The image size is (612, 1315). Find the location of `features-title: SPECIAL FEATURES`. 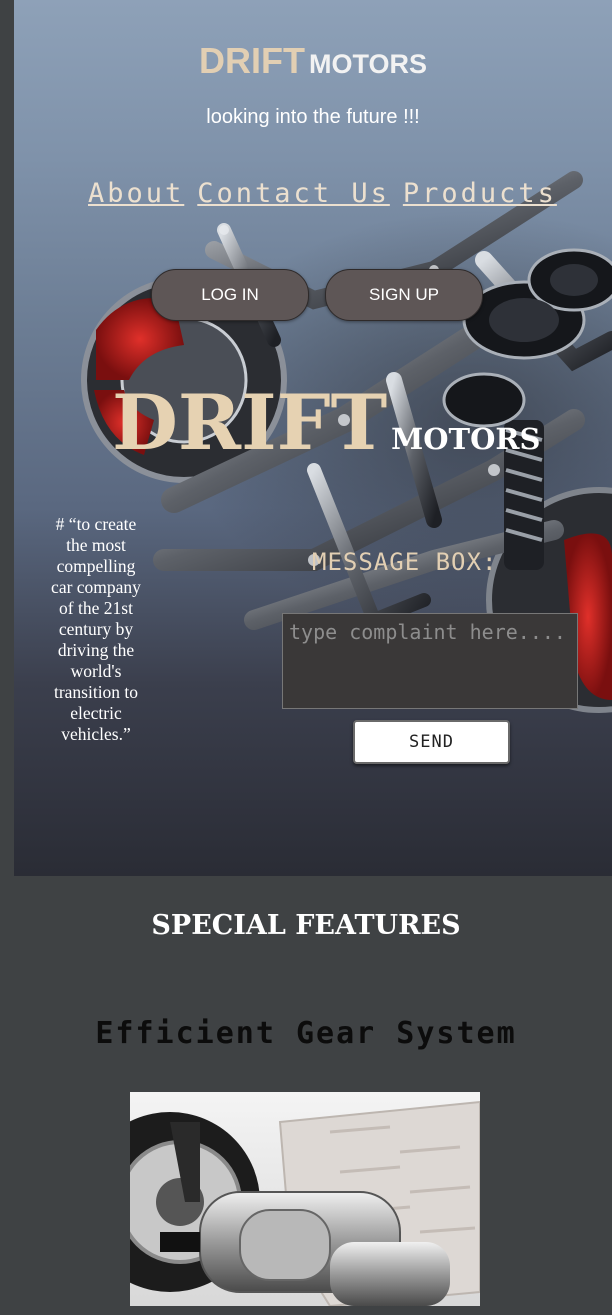

features-title: SPECIAL FEATURES is located at coordinates (306, 925).